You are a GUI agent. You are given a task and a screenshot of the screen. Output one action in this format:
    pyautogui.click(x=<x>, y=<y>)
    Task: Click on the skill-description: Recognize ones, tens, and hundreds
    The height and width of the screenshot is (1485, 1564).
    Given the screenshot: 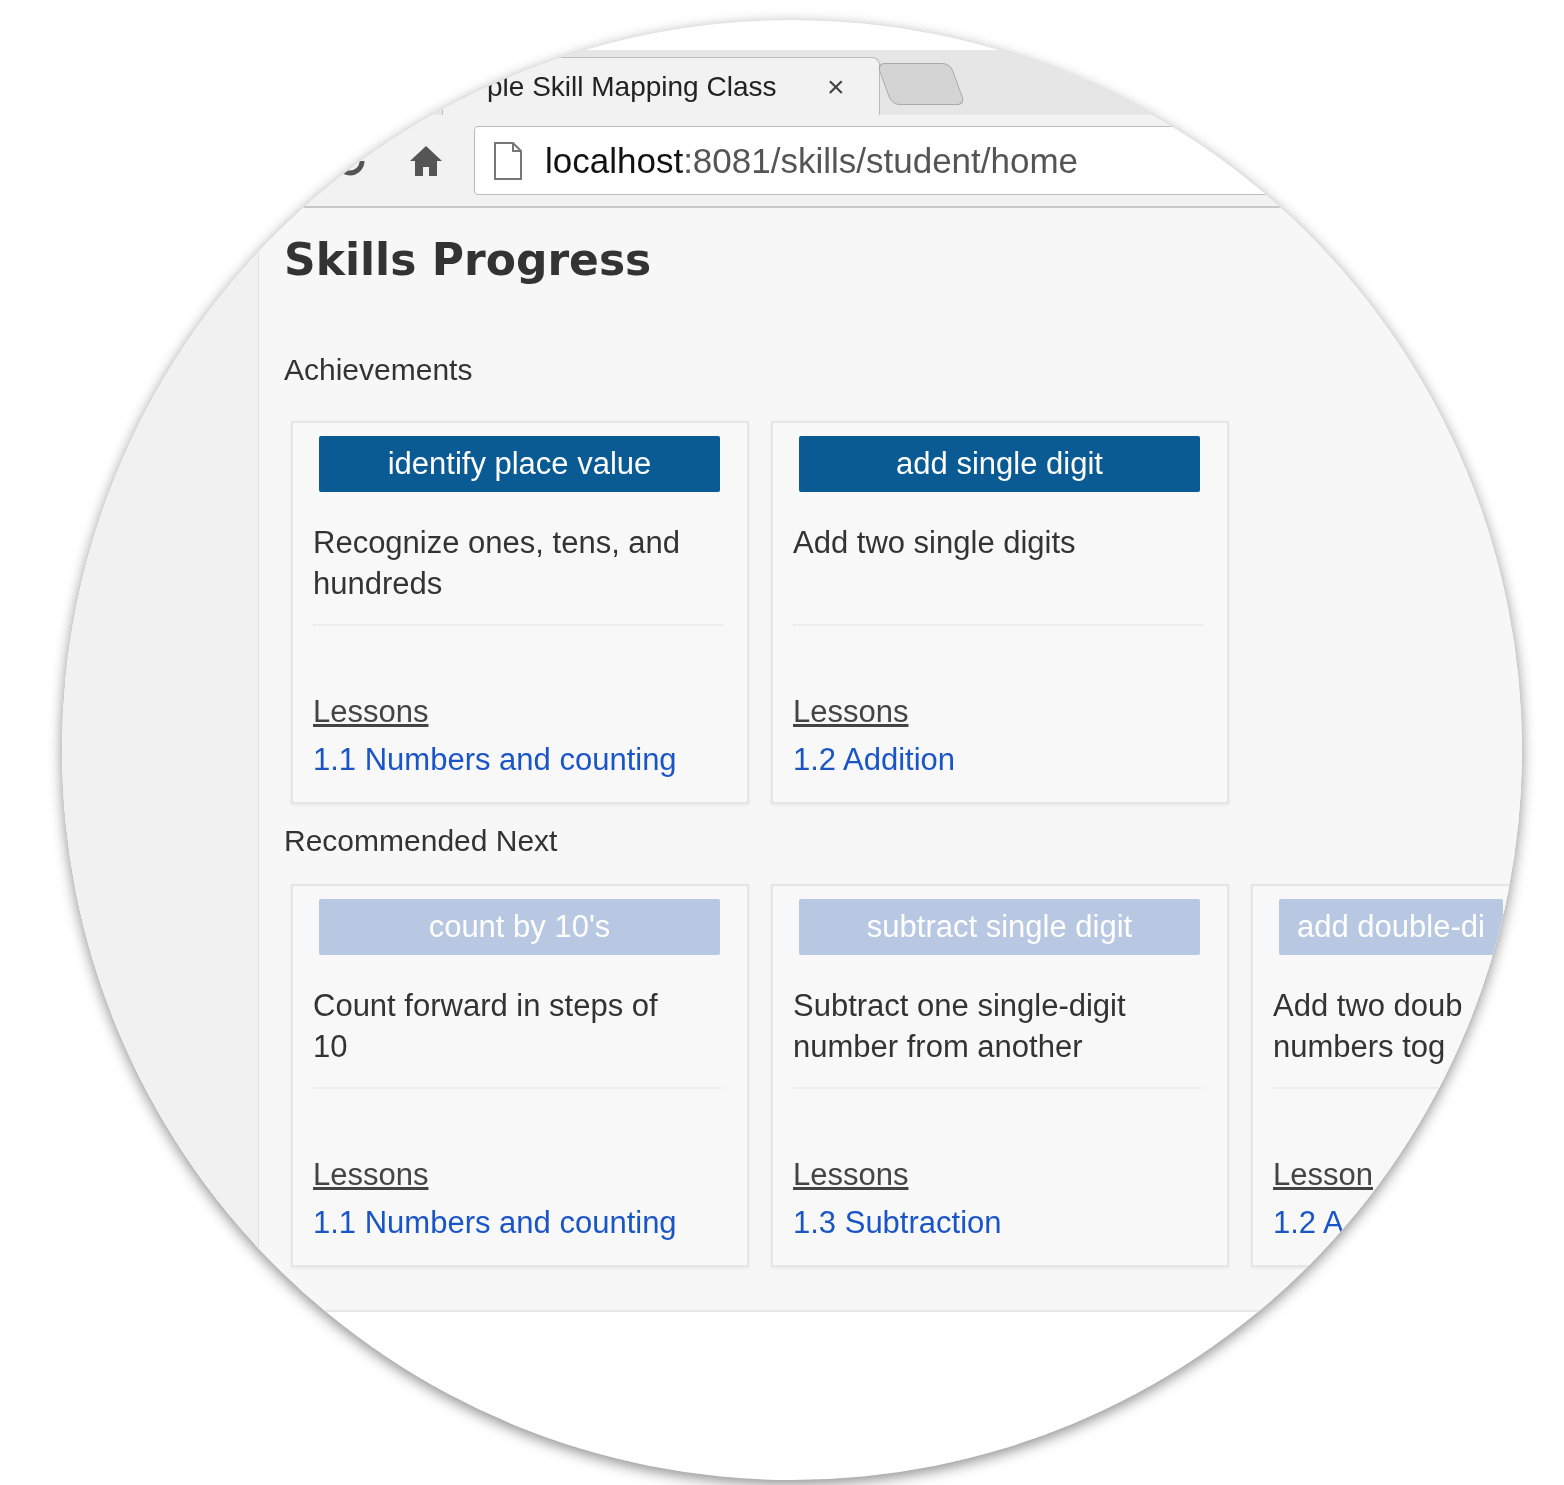 What is the action you would take?
    pyautogui.click(x=518, y=574)
    